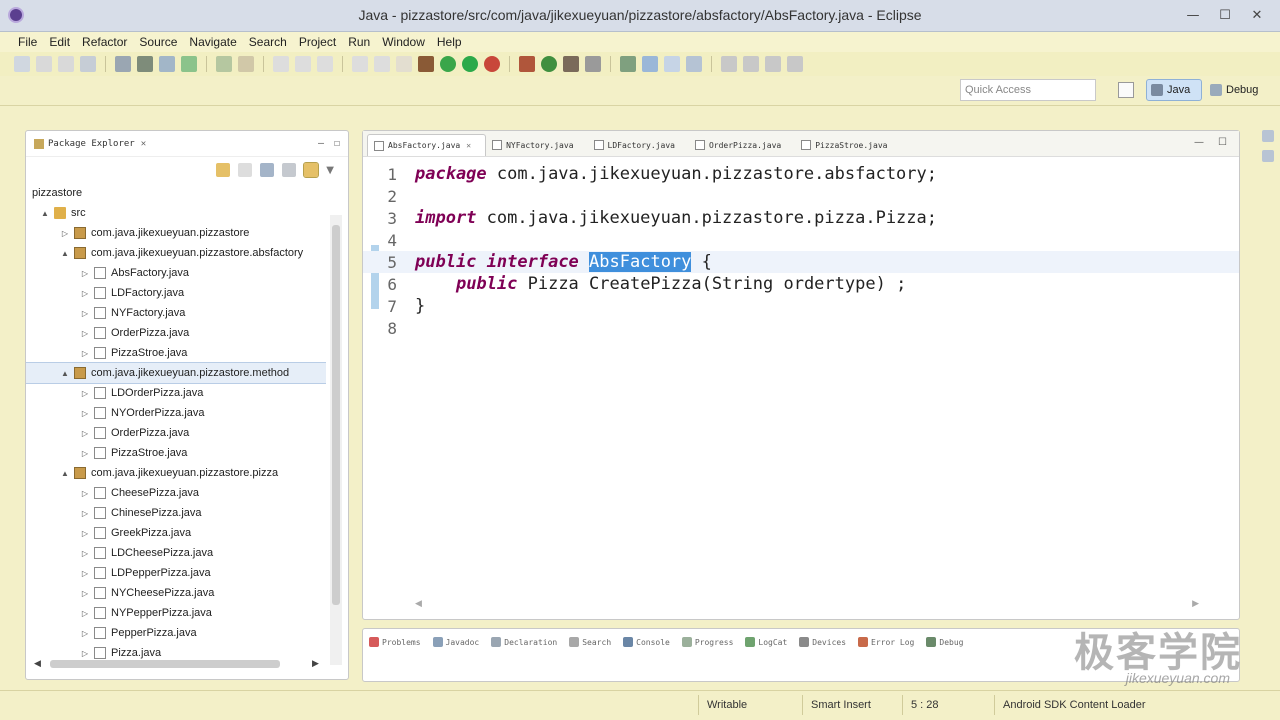  What do you see at coordinates (638, 145) in the screenshot?
I see `editor-tab: LDFactory.java` at bounding box center [638, 145].